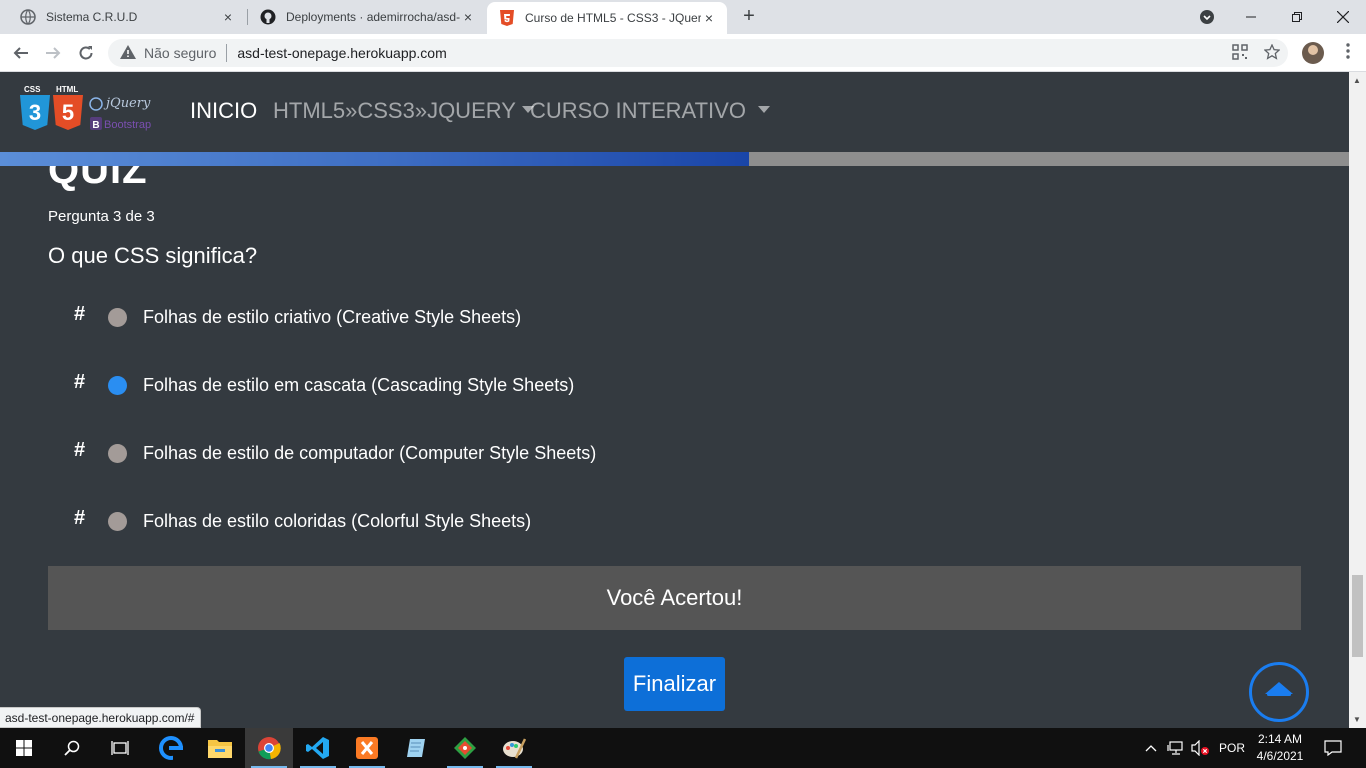  Describe the element at coordinates (32, 89) in the screenshot. I see `logo-css-text: CSS` at that location.